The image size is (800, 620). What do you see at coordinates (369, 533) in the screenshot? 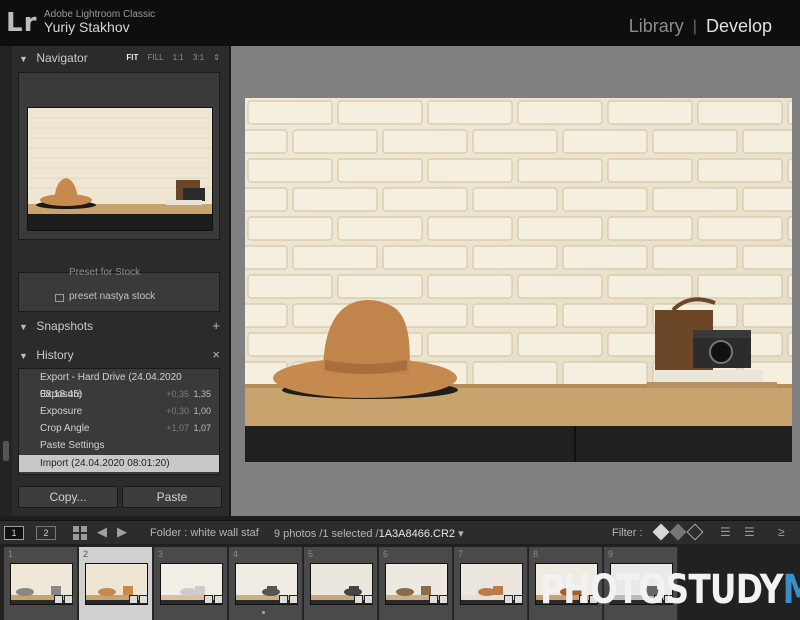
I see `photo-count: 9 photos /1 selected /1A3A8466.CR2 ▾` at bounding box center [369, 533].